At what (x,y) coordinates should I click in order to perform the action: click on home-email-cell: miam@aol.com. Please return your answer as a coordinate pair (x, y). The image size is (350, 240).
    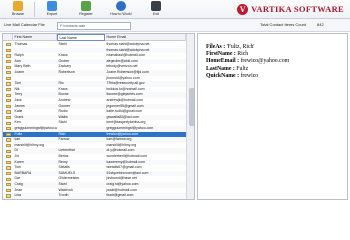
    Looking at the image, I should click on (145, 199).